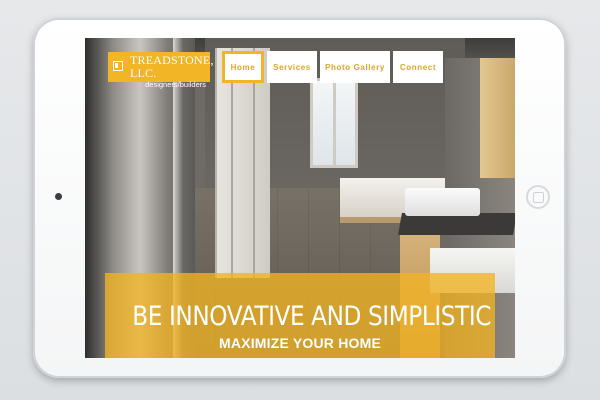 The height and width of the screenshot is (400, 600). What do you see at coordinates (175, 84) in the screenshot?
I see `logo-tagline: designers/builders` at bounding box center [175, 84].